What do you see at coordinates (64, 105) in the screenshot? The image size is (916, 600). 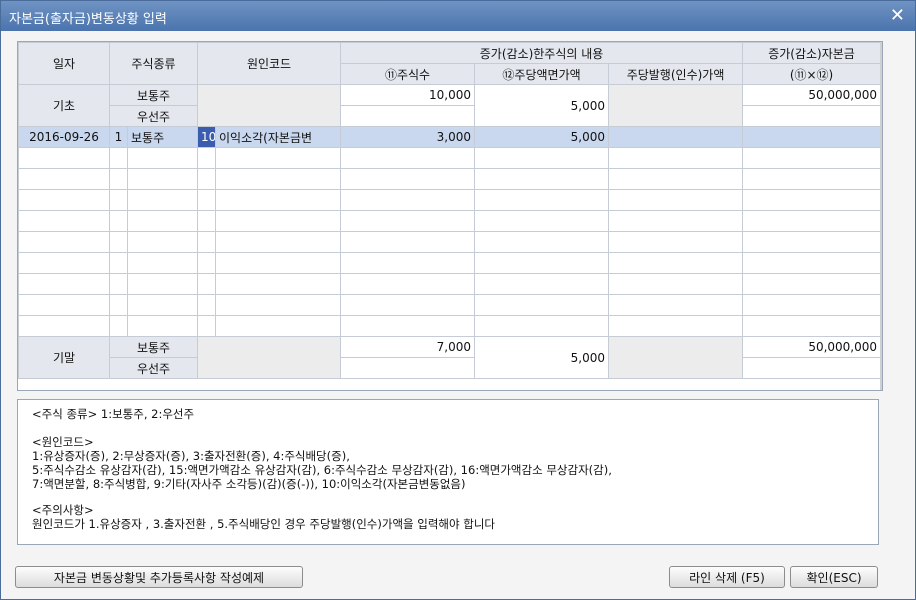 I see `opening-label: 기초` at bounding box center [64, 105].